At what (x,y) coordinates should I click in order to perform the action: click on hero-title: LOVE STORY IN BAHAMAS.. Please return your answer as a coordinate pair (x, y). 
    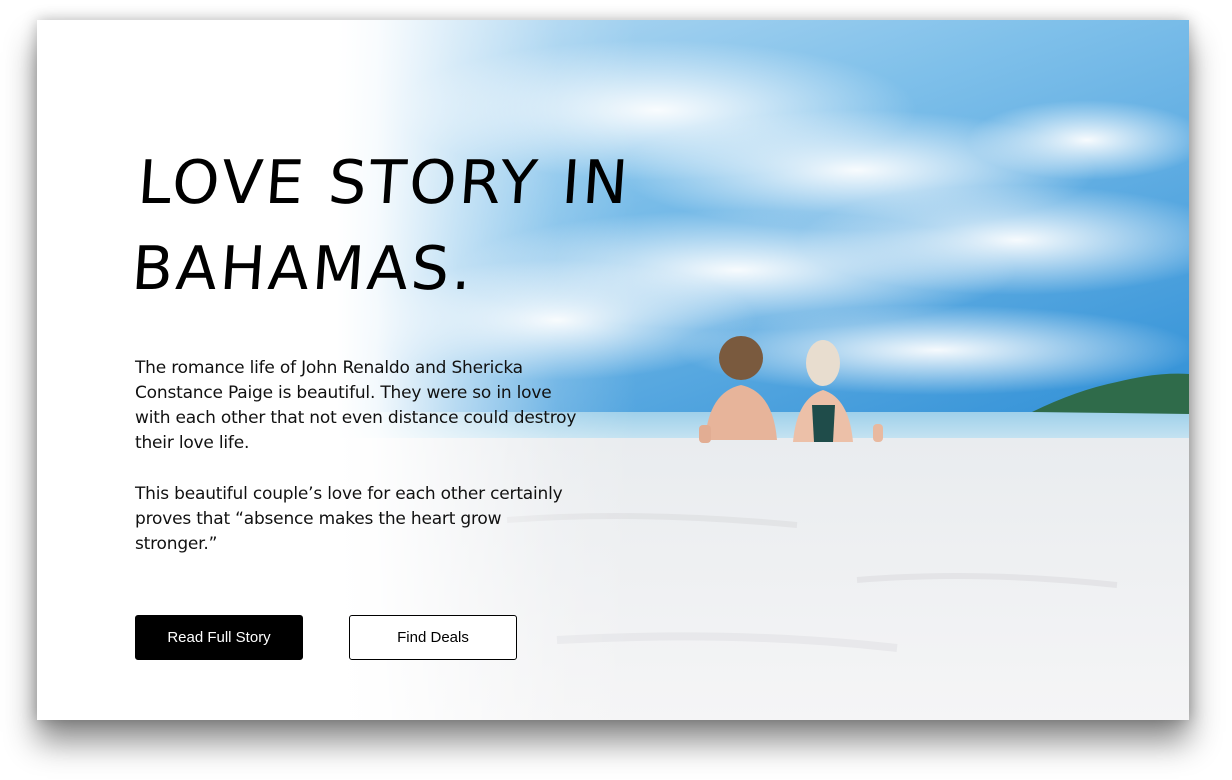
    Looking at the image, I should click on (381, 226).